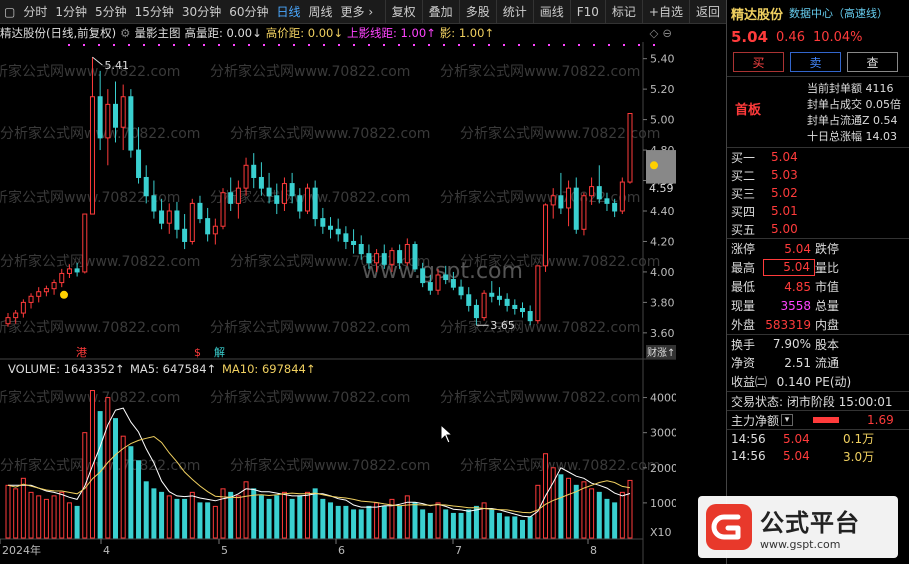  I want to click on y-unit-label: X10, so click(661, 532).